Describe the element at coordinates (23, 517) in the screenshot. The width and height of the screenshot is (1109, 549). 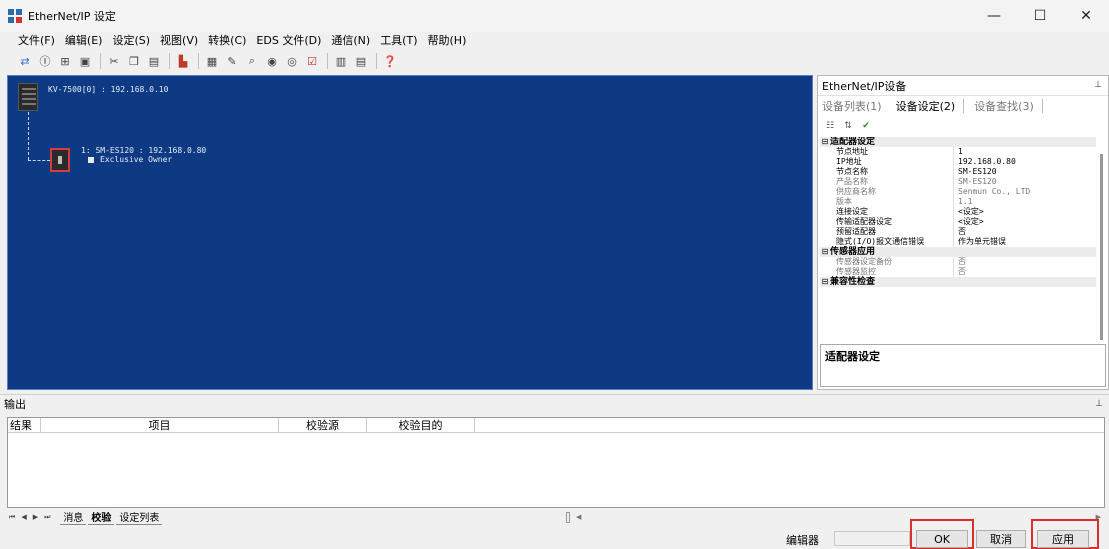
I see `prev-tab-icon: ◀` at that location.